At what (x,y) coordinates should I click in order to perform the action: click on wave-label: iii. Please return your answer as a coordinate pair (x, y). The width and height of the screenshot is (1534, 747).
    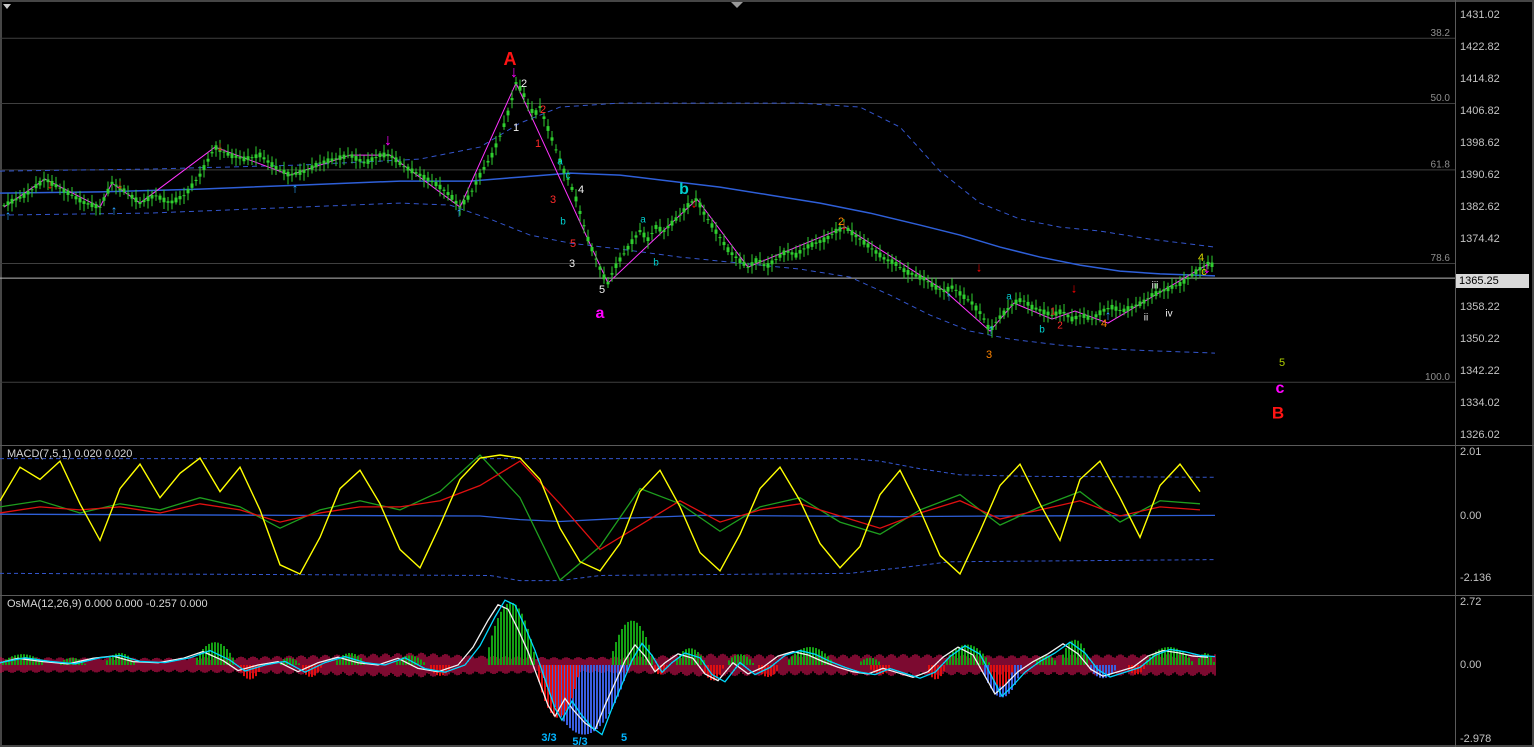
    Looking at the image, I should click on (1155, 286).